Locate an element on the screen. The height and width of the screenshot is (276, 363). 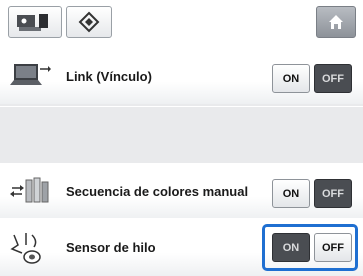
link-computer-icon is located at coordinates (30, 76).